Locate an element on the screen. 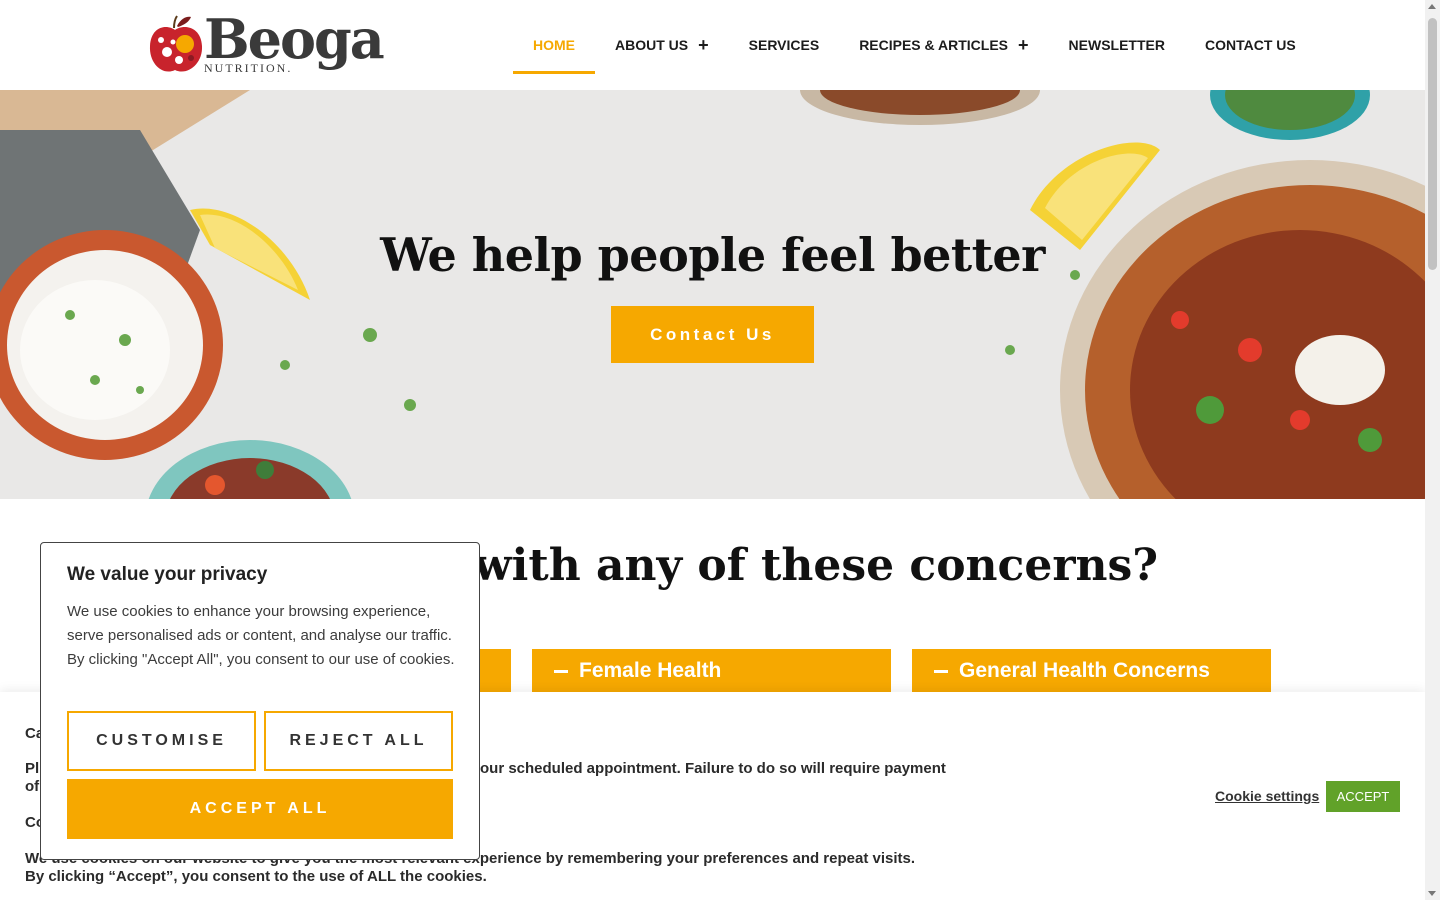 This screenshot has width=1440, height=900. logo-subtitle: NUTRITION. is located at coordinates (248, 68).